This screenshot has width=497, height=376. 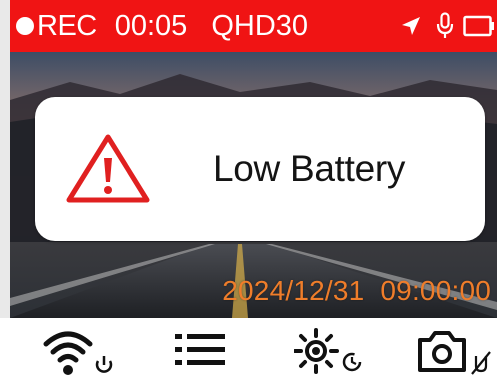 I want to click on location-arrow-icon, so click(x=411, y=26).